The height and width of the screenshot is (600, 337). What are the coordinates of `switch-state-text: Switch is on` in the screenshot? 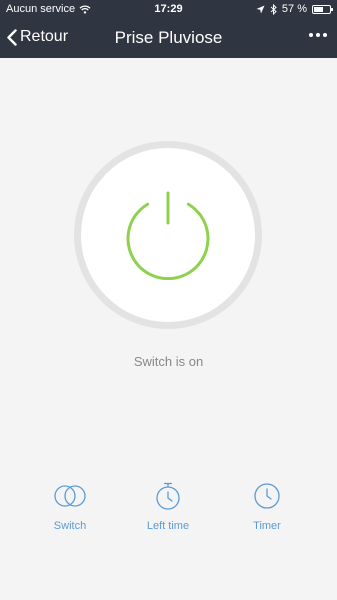 It's located at (168, 361).